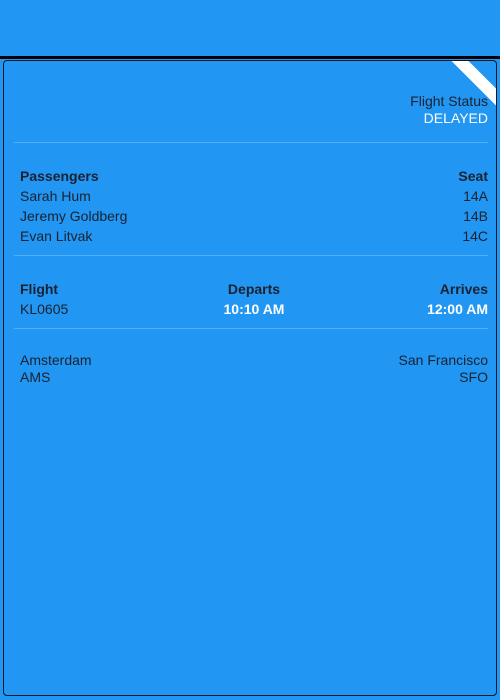  I want to click on flight-status-block: Flight Status DELAYED, so click(449, 110).